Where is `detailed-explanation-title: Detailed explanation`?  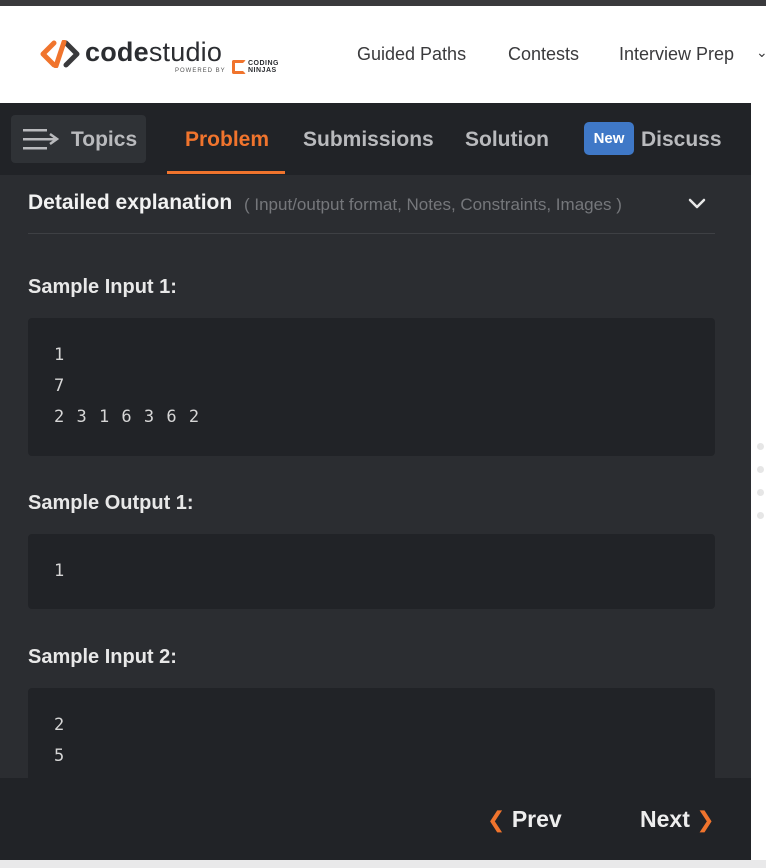
detailed-explanation-title: Detailed explanation is located at coordinates (130, 203).